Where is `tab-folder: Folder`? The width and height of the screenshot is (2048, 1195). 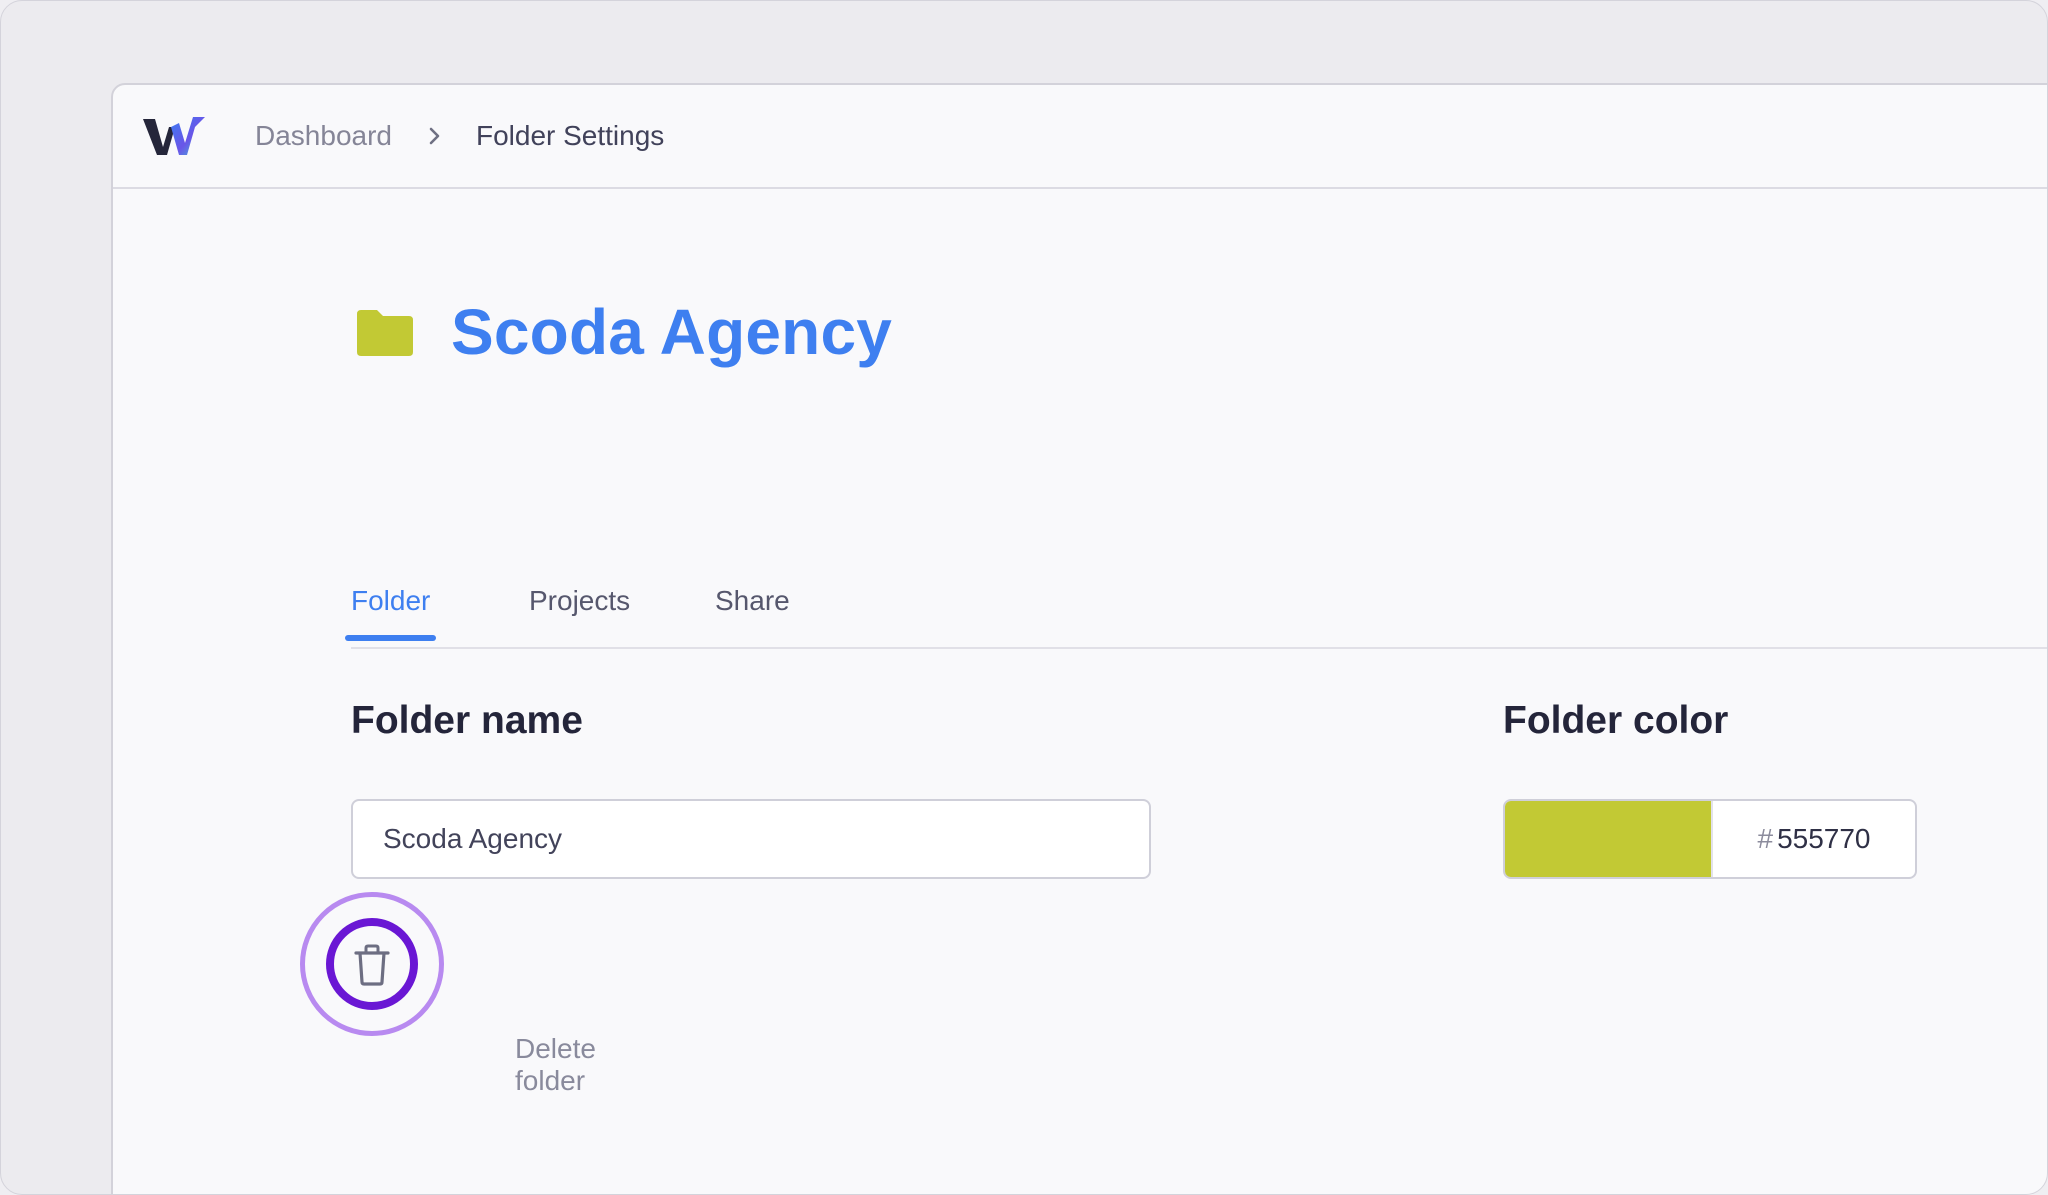 tab-folder: Folder is located at coordinates (391, 613).